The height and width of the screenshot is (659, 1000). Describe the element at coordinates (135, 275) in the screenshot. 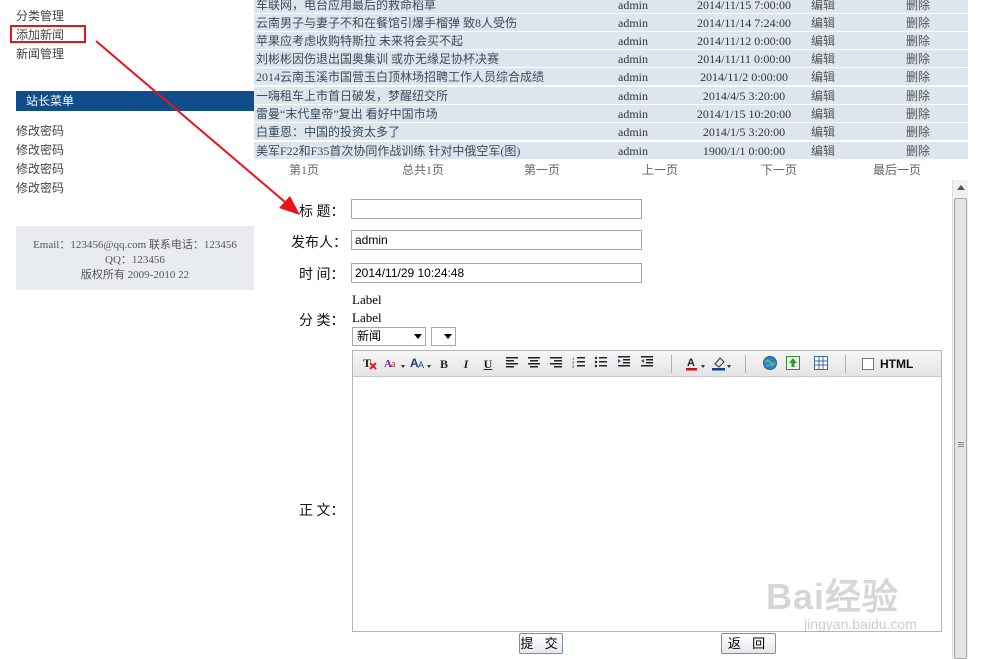

I see `footer-copyright: 版权所有 2009-2010 22` at that location.